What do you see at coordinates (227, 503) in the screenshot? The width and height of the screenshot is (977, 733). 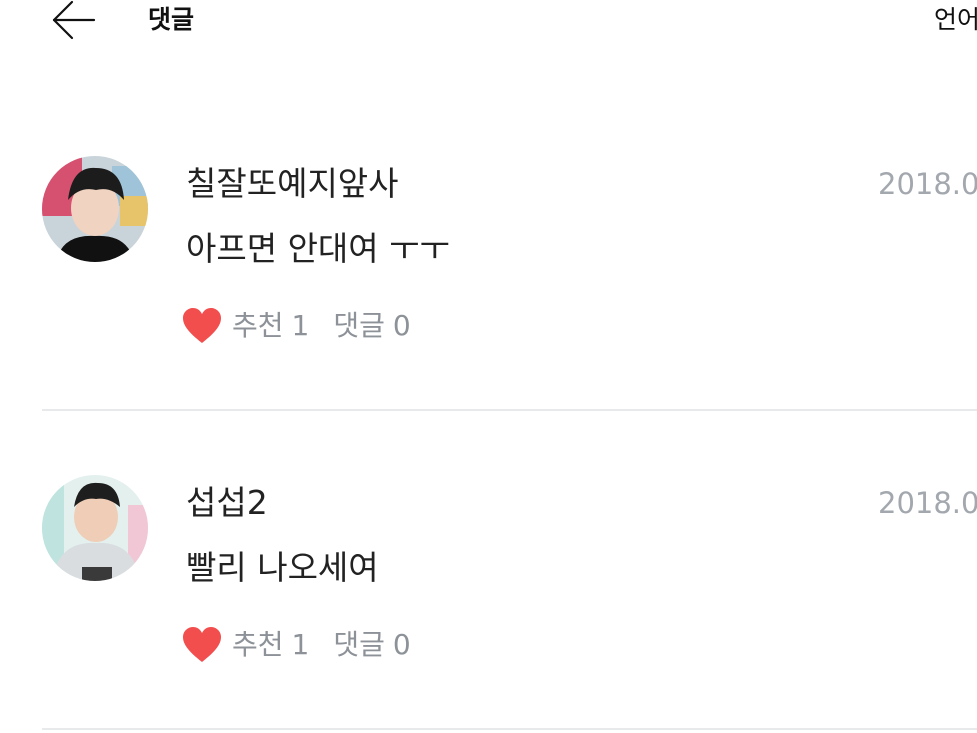 I see `comment-author: 섭섭2` at bounding box center [227, 503].